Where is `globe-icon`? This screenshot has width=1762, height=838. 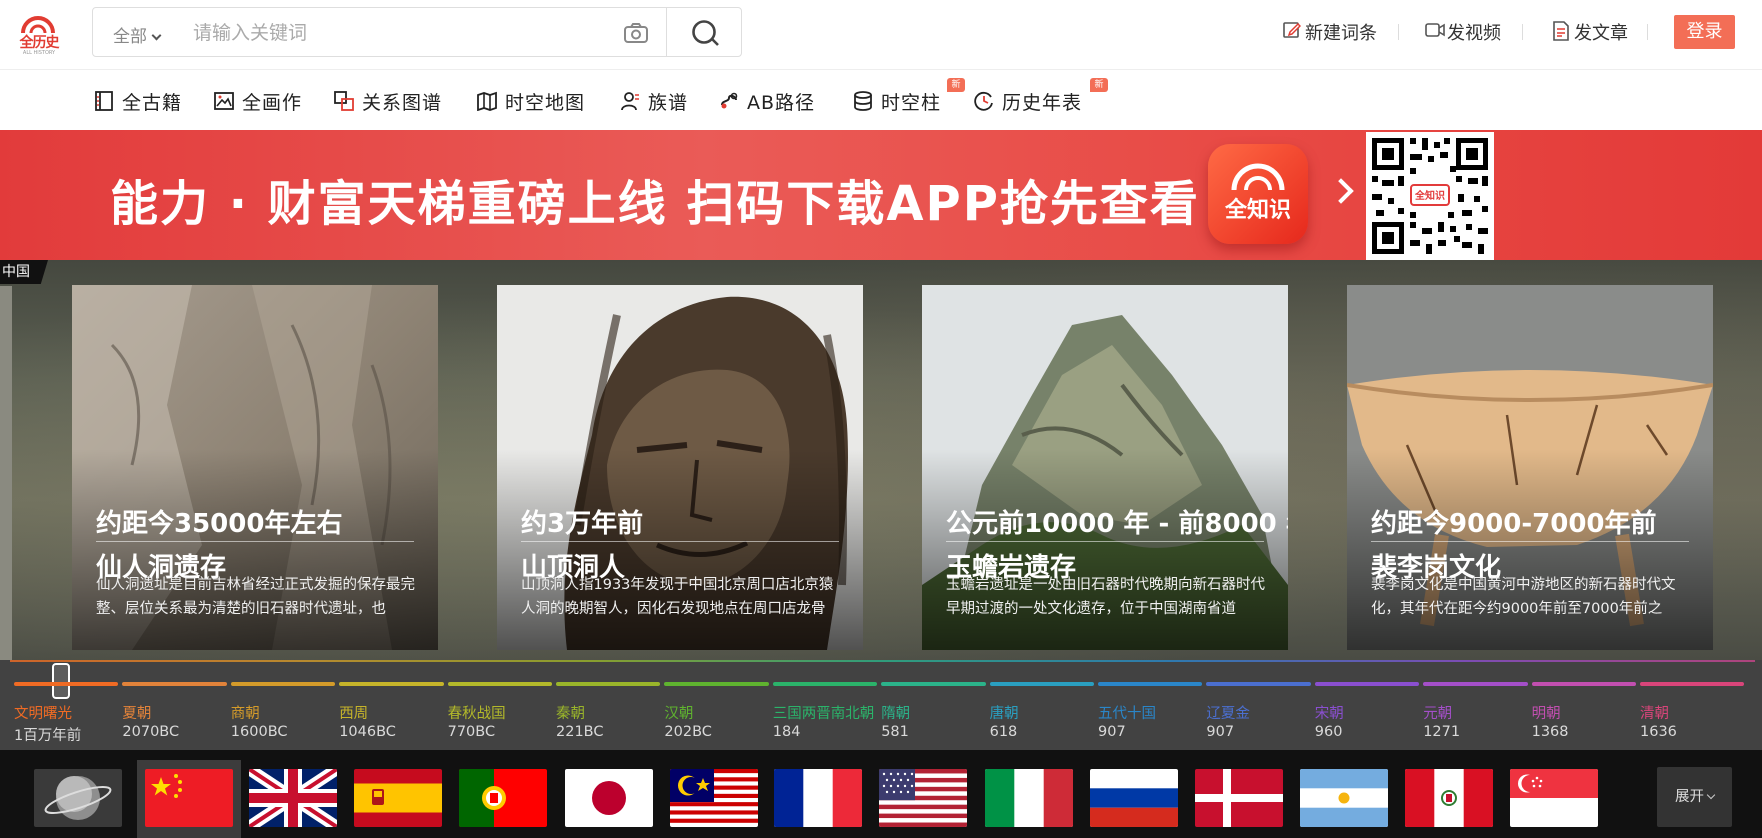
globe-icon is located at coordinates (78, 798).